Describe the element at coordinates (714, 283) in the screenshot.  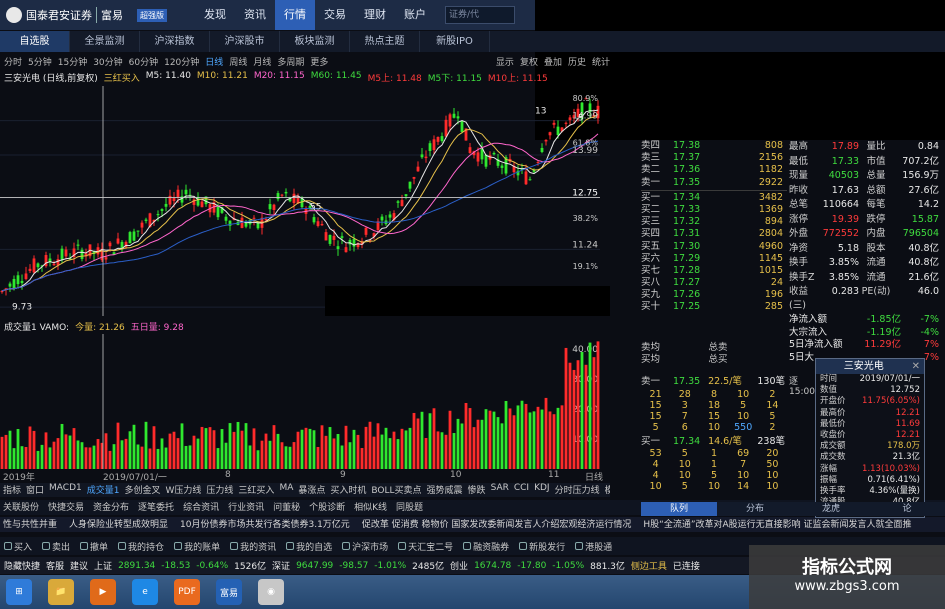
I see `order-row: 买八 17.27 24` at that location.